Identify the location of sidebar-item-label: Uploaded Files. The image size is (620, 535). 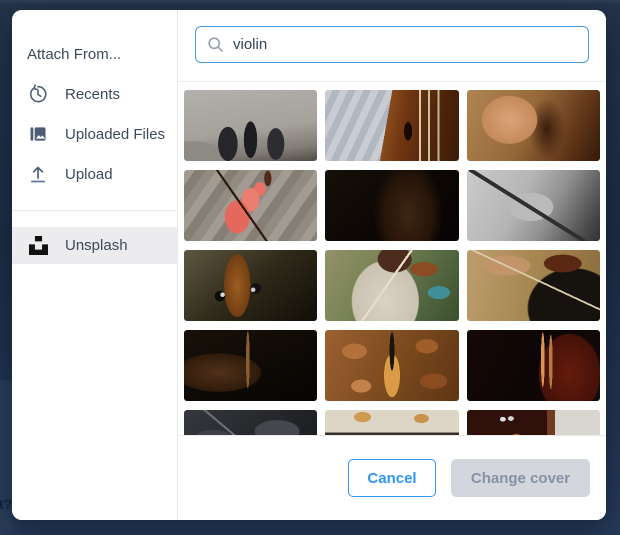
(115, 134).